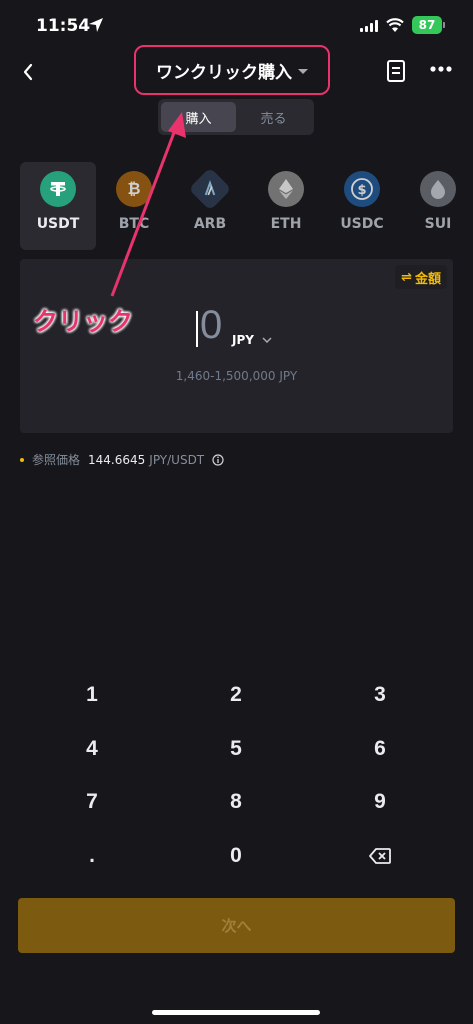 The height and width of the screenshot is (1024, 473). Describe the element at coordinates (198, 117) in the screenshot. I see `buy-tab: 購入` at that location.